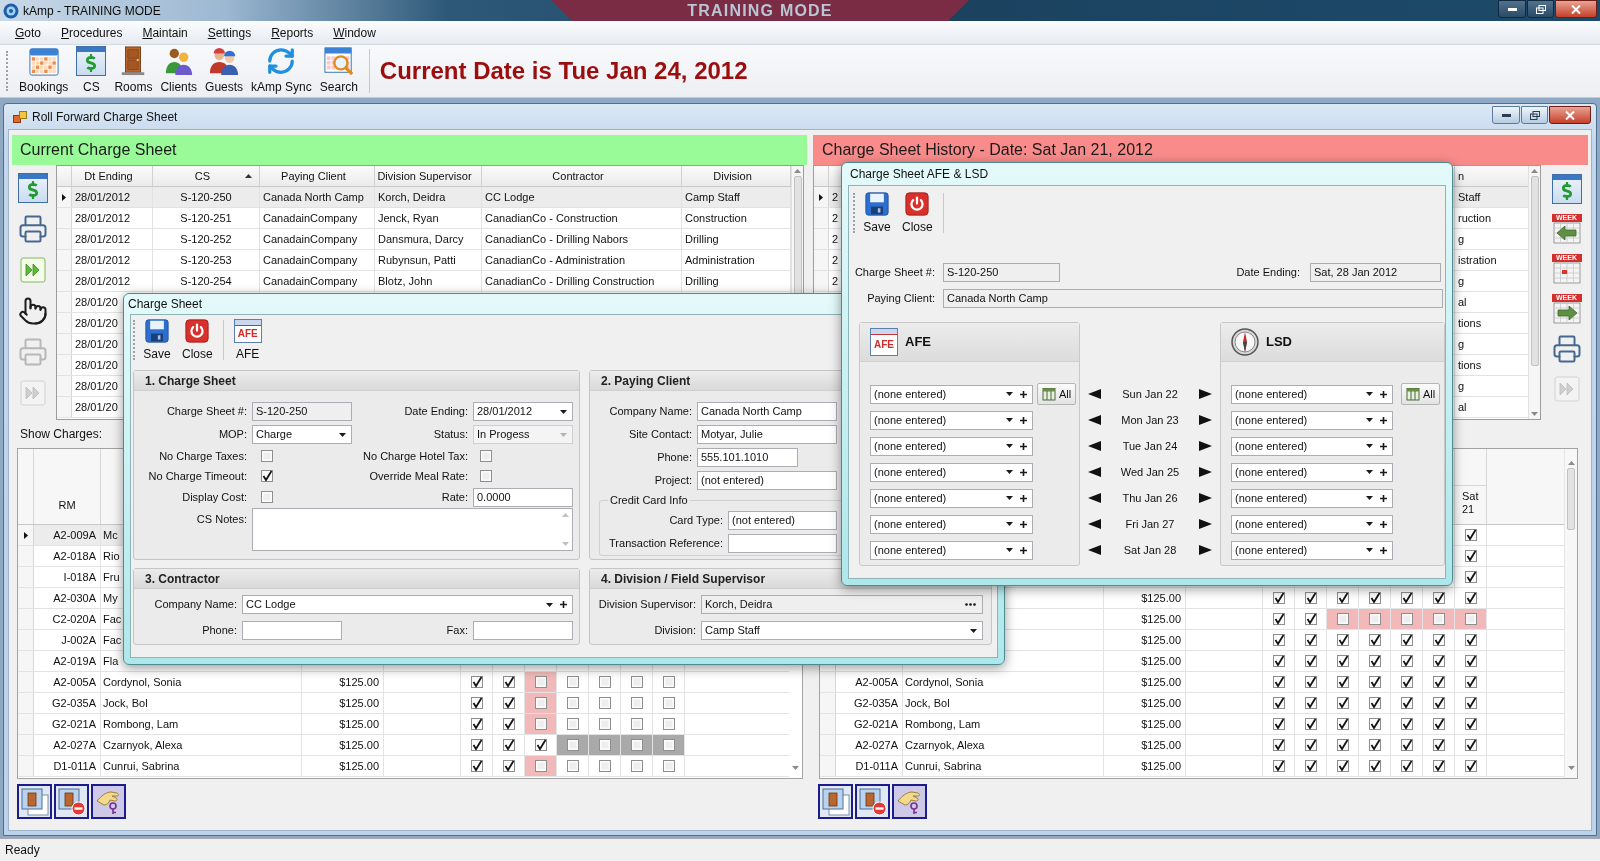 This screenshot has width=1600, height=861. What do you see at coordinates (582, 176) in the screenshot?
I see `column-header: Contractor` at bounding box center [582, 176].